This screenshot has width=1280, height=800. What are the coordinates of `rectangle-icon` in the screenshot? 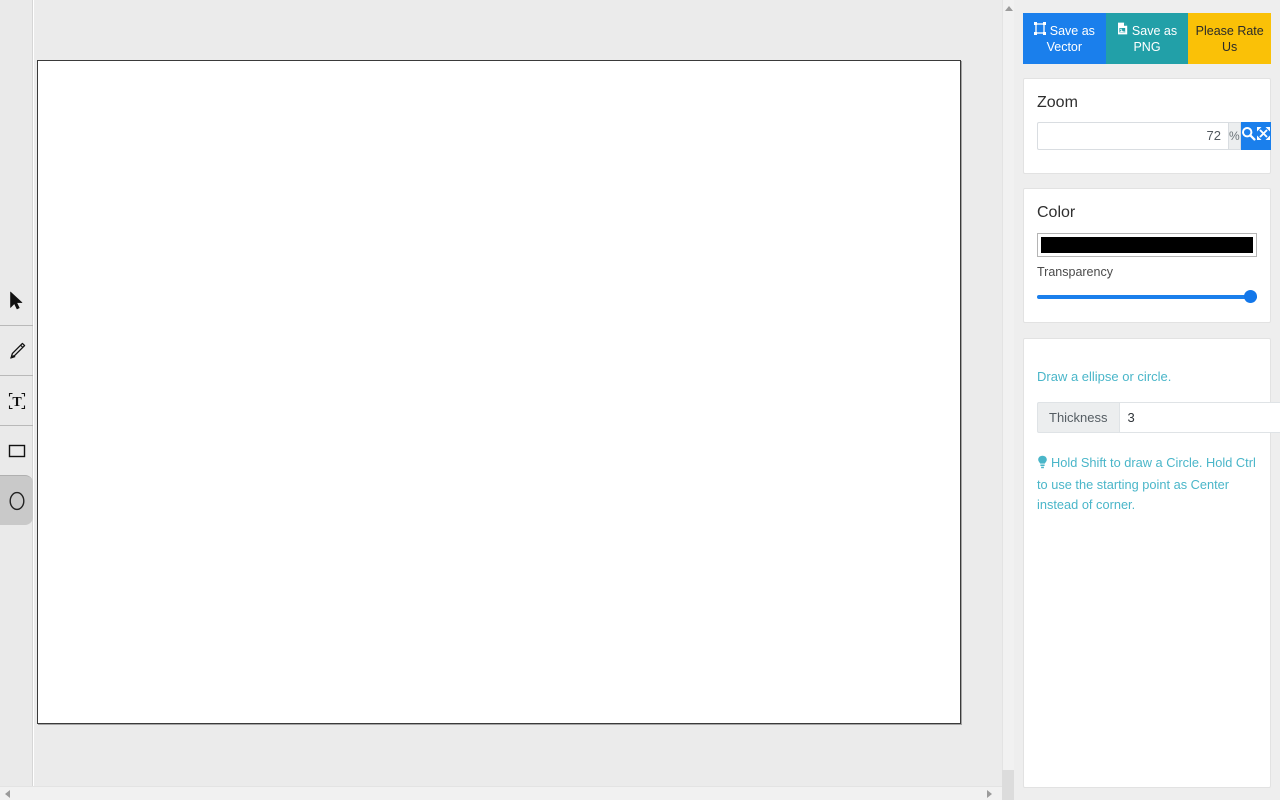 It's located at (17, 451).